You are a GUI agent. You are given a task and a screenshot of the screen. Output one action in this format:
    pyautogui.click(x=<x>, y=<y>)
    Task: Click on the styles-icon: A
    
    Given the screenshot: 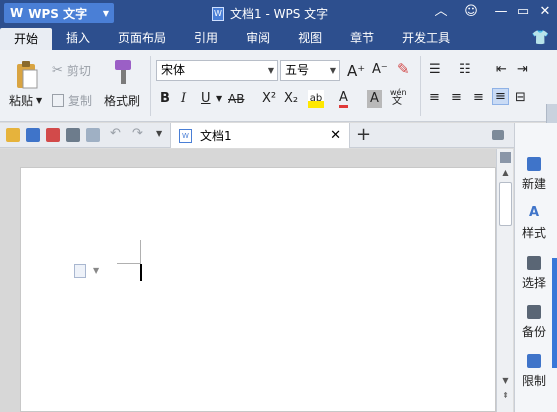 What is the action you would take?
    pyautogui.click(x=534, y=212)
    